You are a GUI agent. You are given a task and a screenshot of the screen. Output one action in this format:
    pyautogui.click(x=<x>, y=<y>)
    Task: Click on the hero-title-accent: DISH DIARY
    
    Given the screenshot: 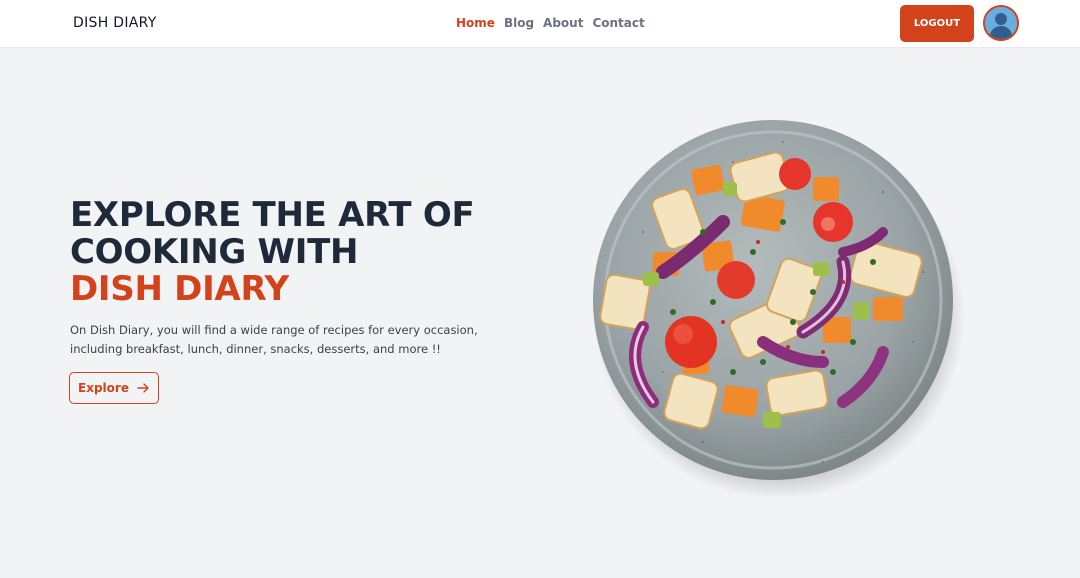 What is the action you would take?
    pyautogui.click(x=179, y=289)
    